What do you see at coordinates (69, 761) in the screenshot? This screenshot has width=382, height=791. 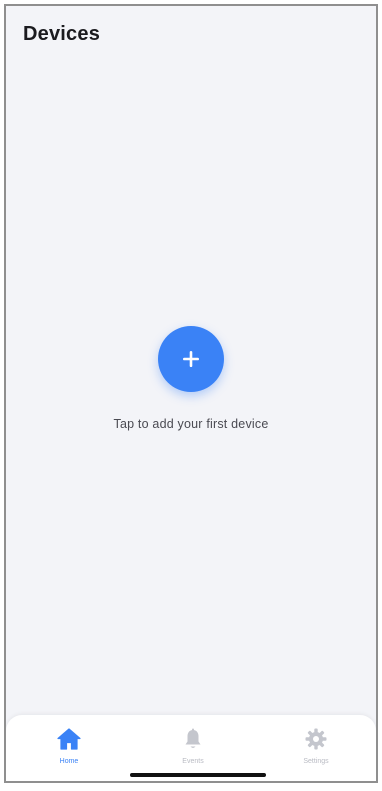 I see `tab-home-label: Home` at bounding box center [69, 761].